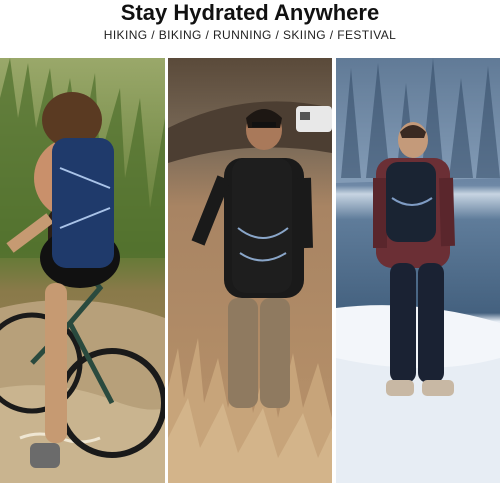 The width and height of the screenshot is (500, 483). What do you see at coordinates (250, 12) in the screenshot?
I see `page-title: Stay Hydrated Anywhere` at bounding box center [250, 12].